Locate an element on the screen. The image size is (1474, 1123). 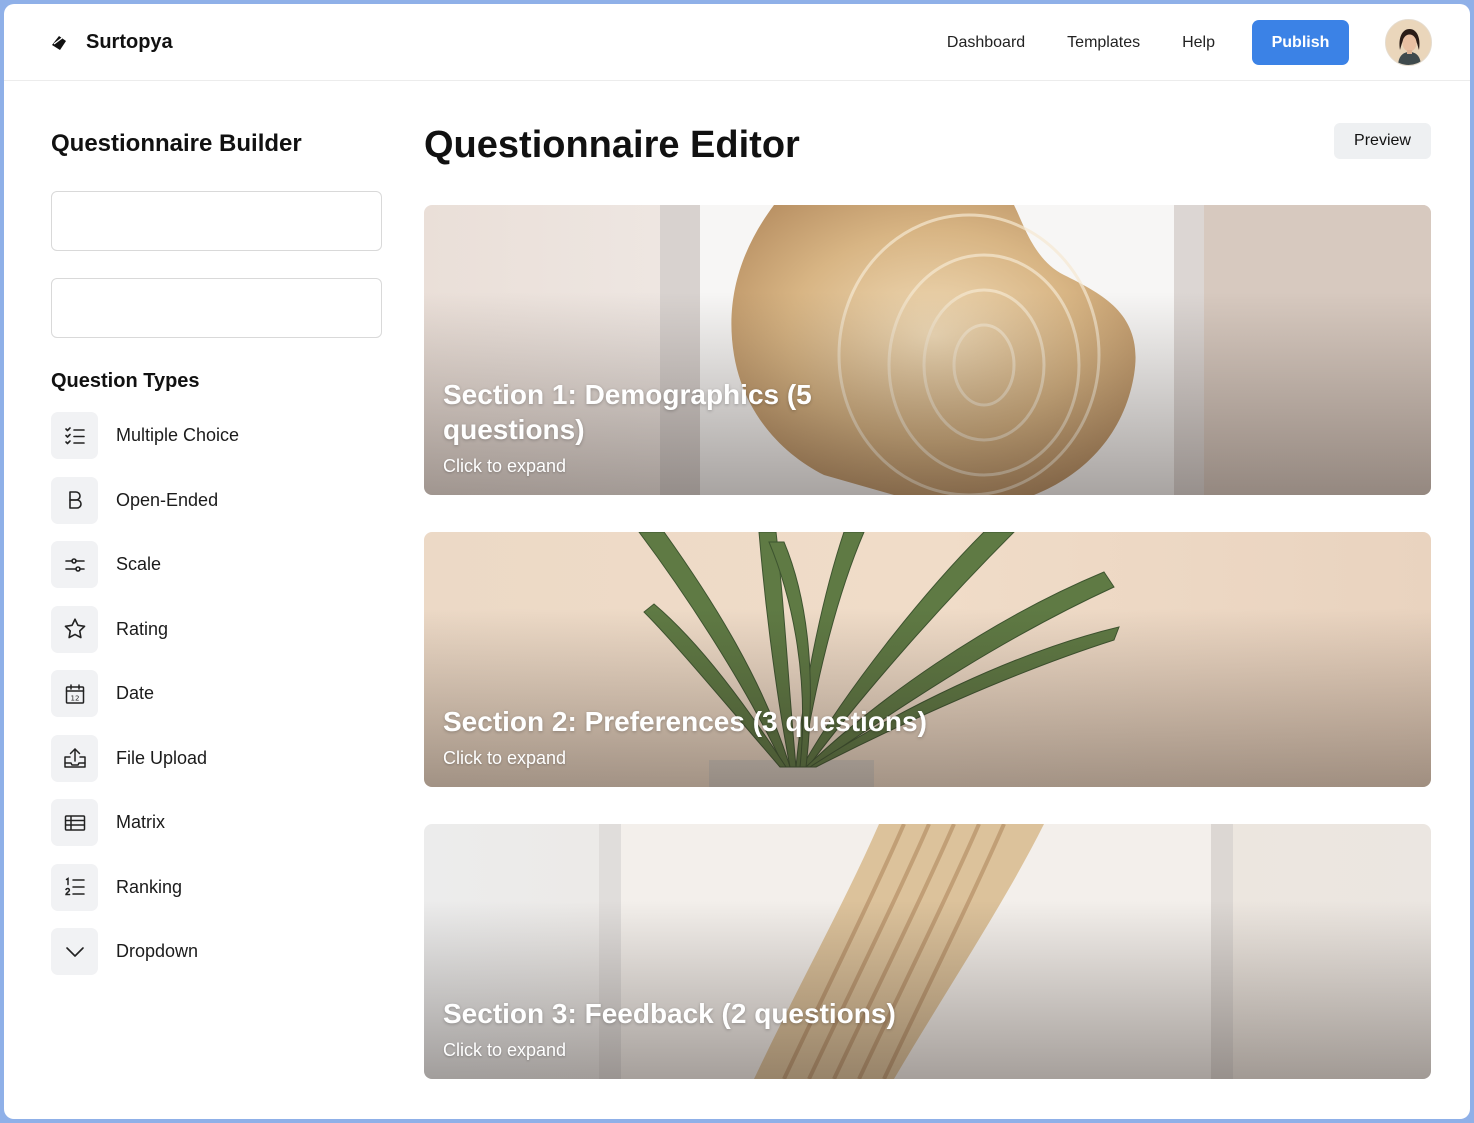
chevron-down-icon is located at coordinates (74, 951).